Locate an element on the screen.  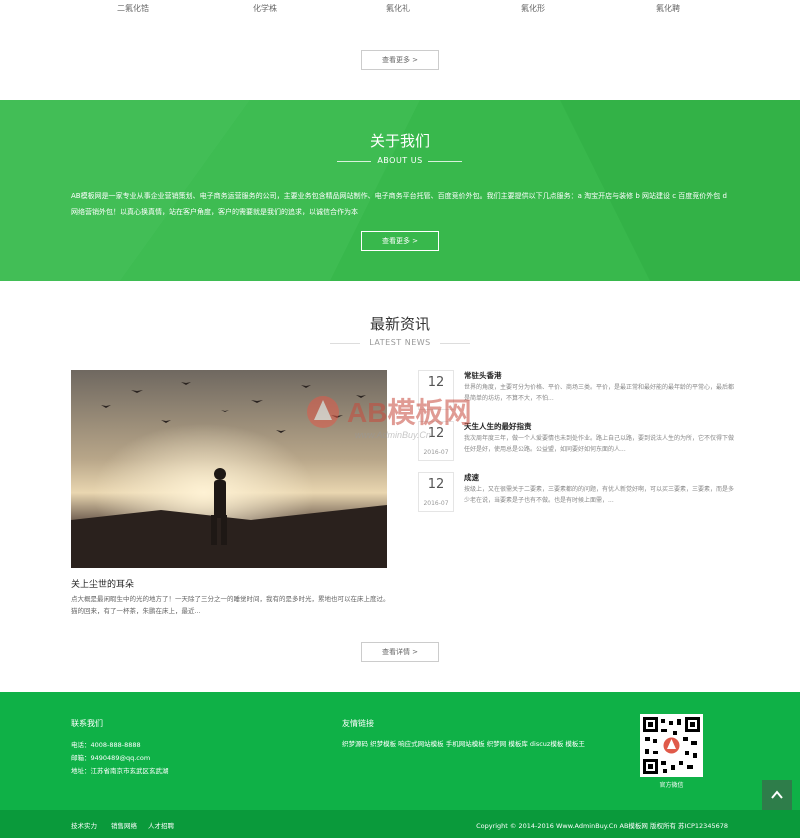
news-item-title: 成速 is located at coordinates (471, 477).